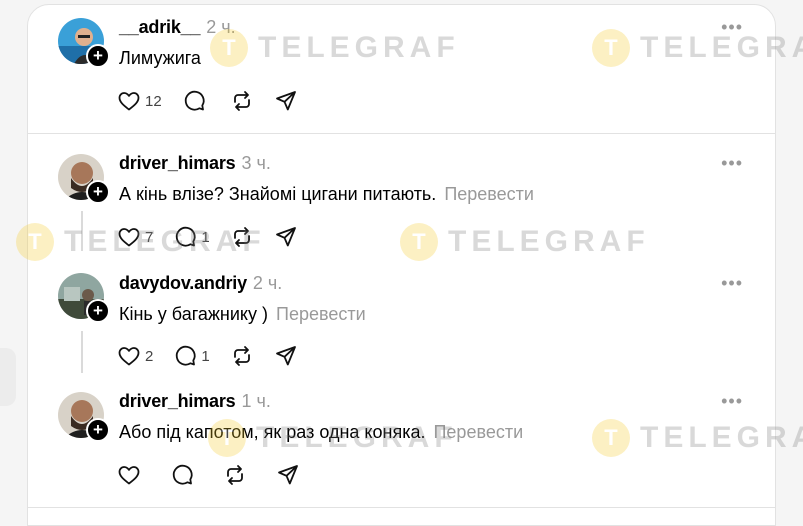 Image resolution: width=803 pixels, height=526 pixels. Describe the element at coordinates (255, 163) in the screenshot. I see `timestamp: 3 ч.` at that location.